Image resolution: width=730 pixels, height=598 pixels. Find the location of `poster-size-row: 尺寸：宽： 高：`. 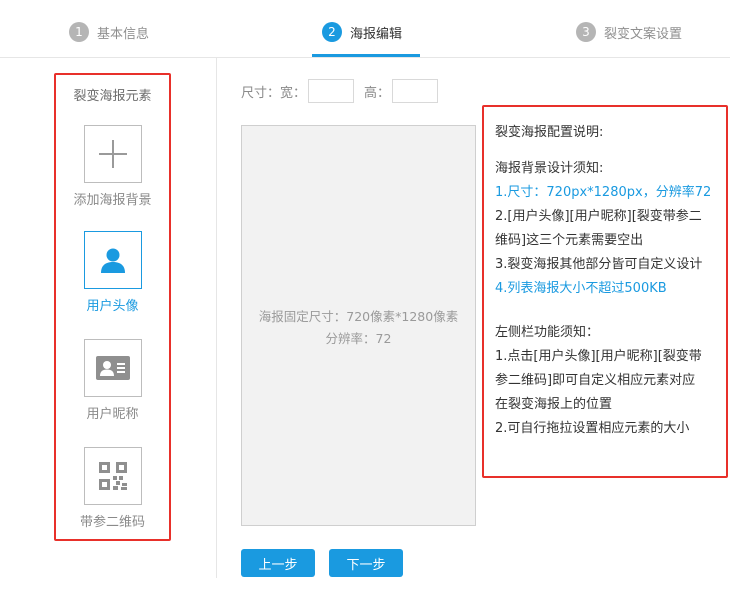

poster-size-row: 尺寸：宽： 高： is located at coordinates (344, 91).